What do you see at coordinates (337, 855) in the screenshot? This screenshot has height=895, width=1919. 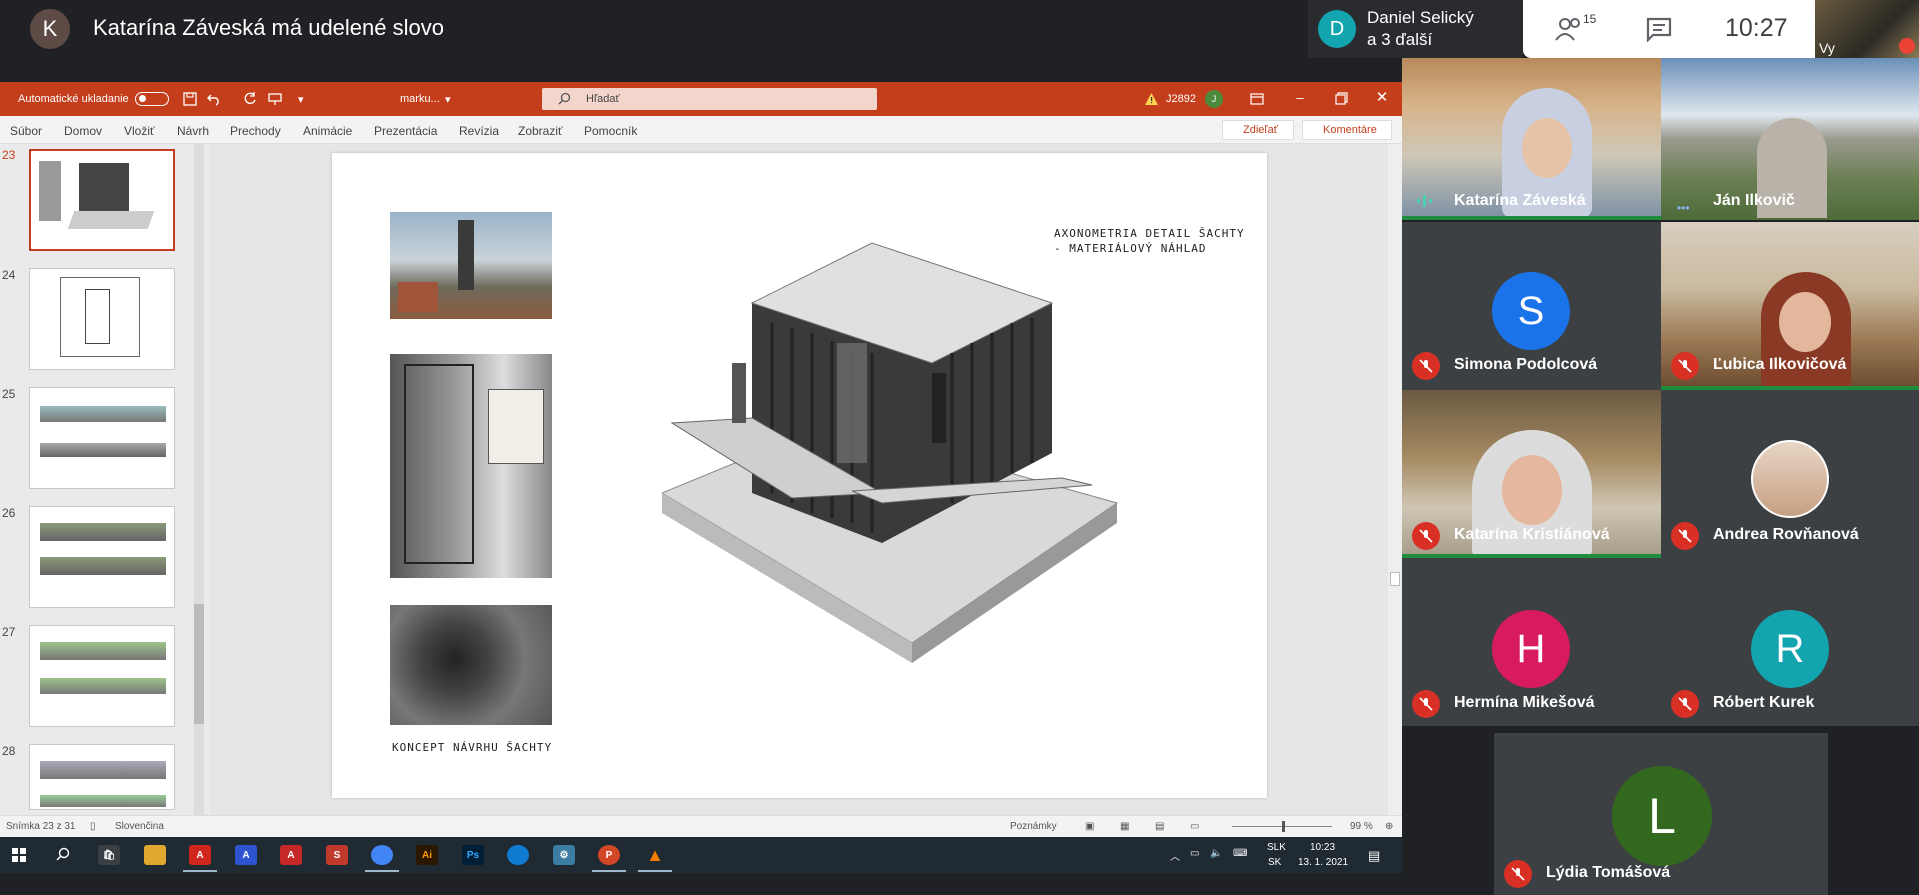 I see `sketchup-icon: S` at bounding box center [337, 855].